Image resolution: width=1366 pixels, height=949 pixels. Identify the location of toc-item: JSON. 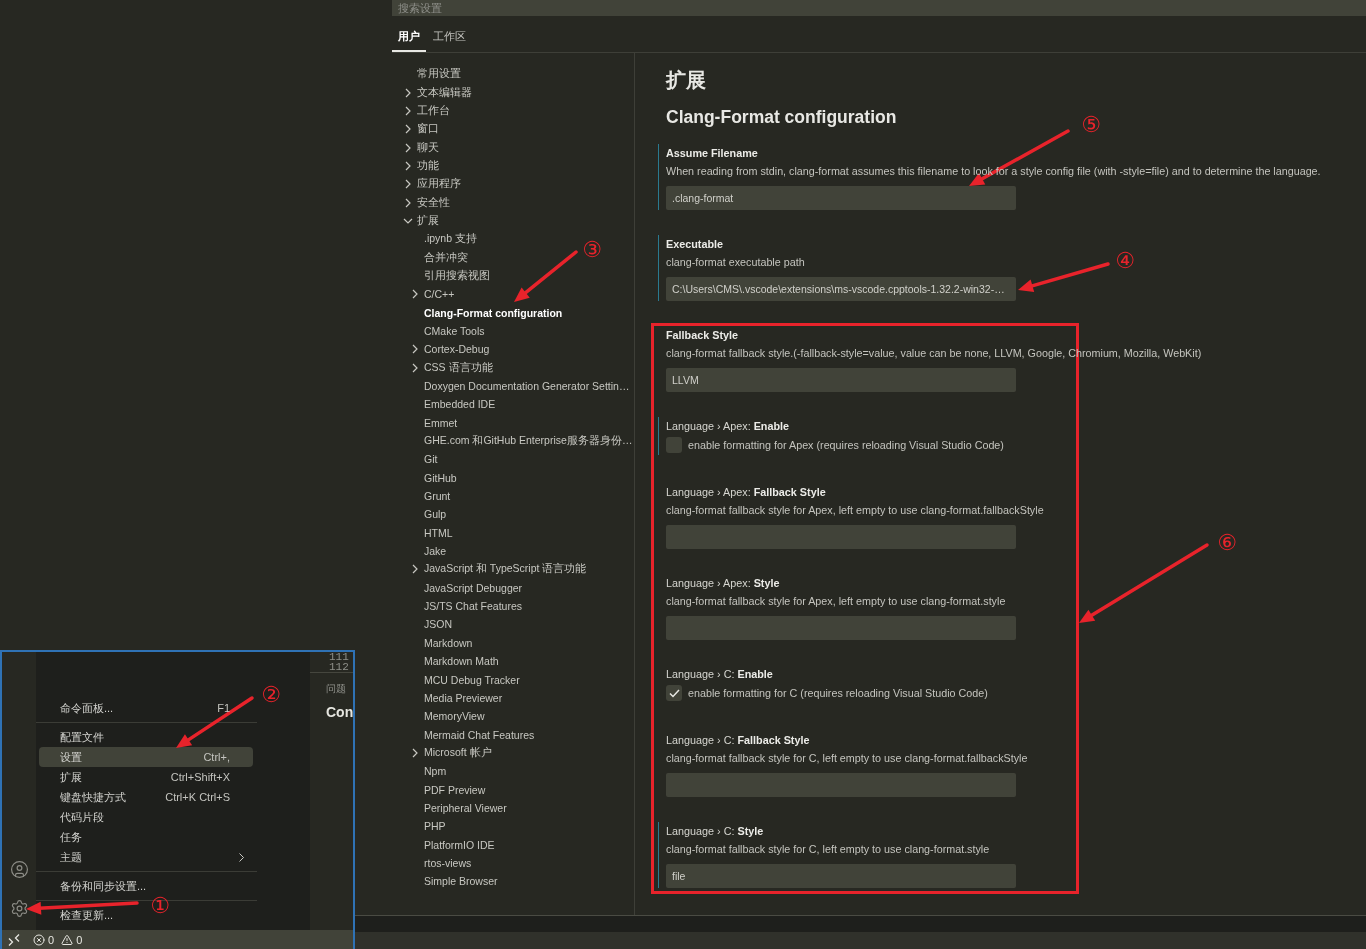
(438, 624).